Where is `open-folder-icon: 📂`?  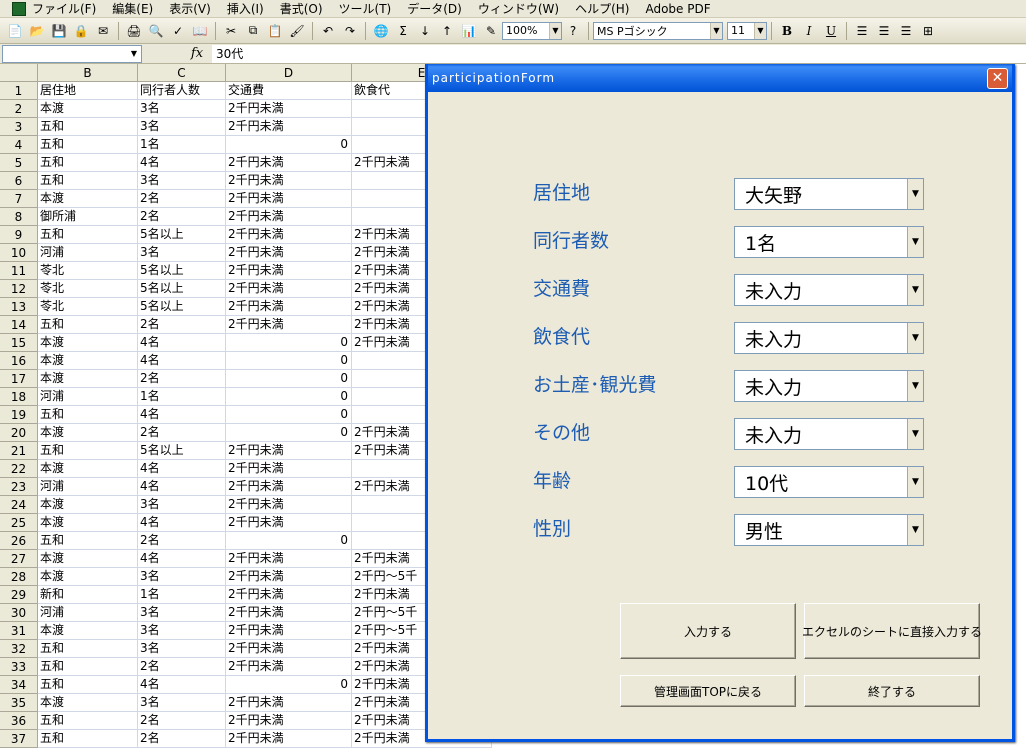 open-folder-icon: 📂 is located at coordinates (37, 31).